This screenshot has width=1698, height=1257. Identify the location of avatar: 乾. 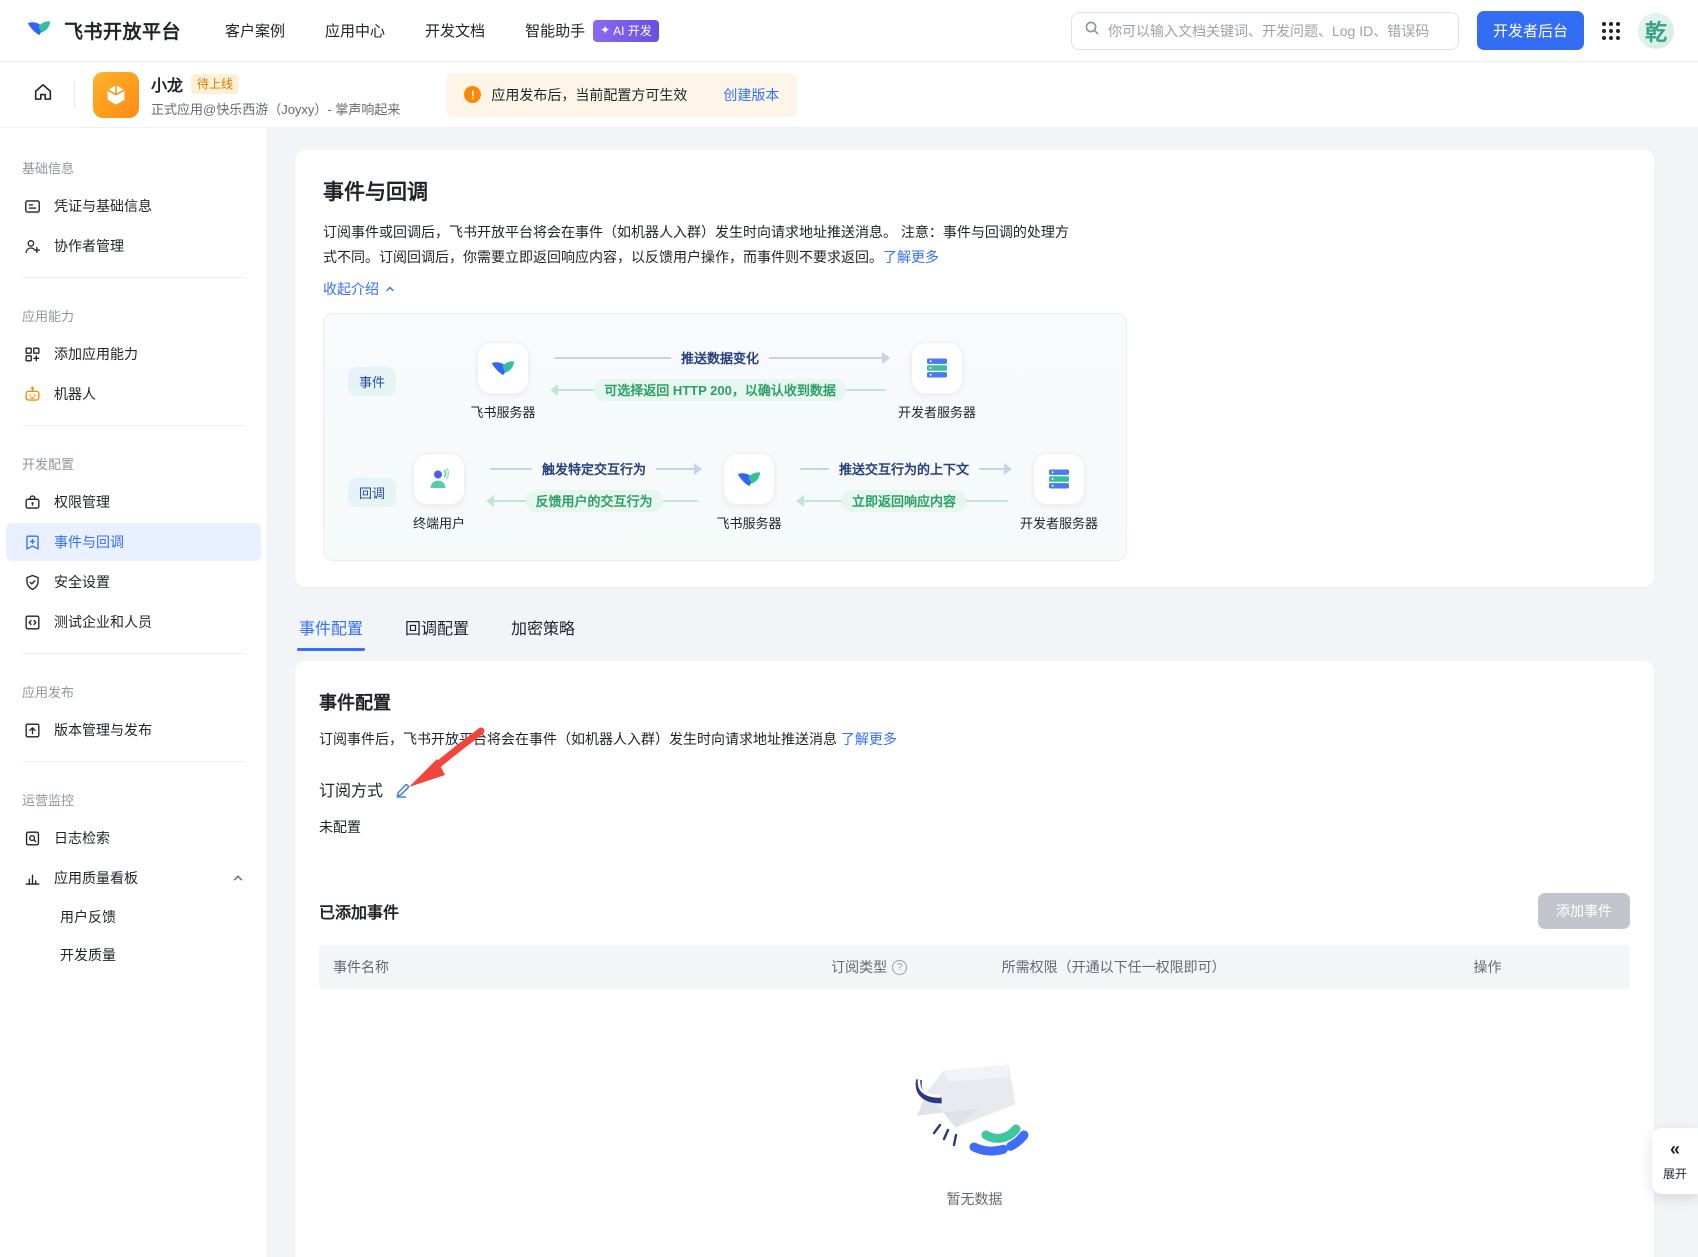
(1656, 30).